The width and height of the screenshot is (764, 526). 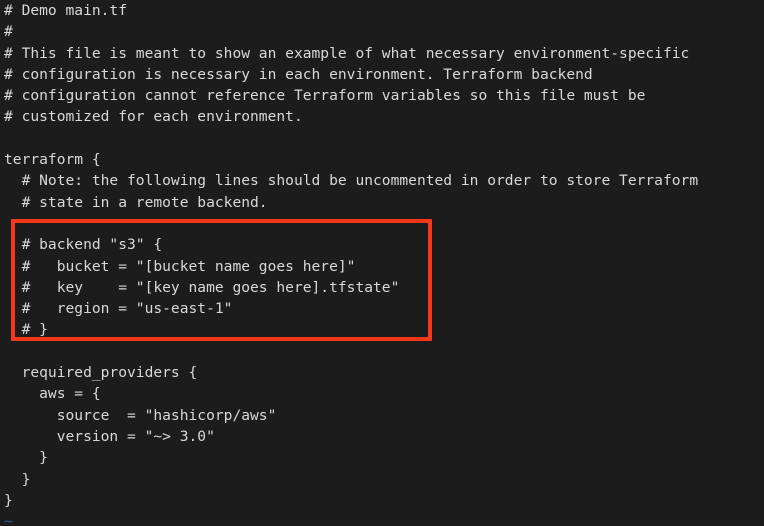 I want to click on code-line-backend-close: # }, so click(x=26, y=330).